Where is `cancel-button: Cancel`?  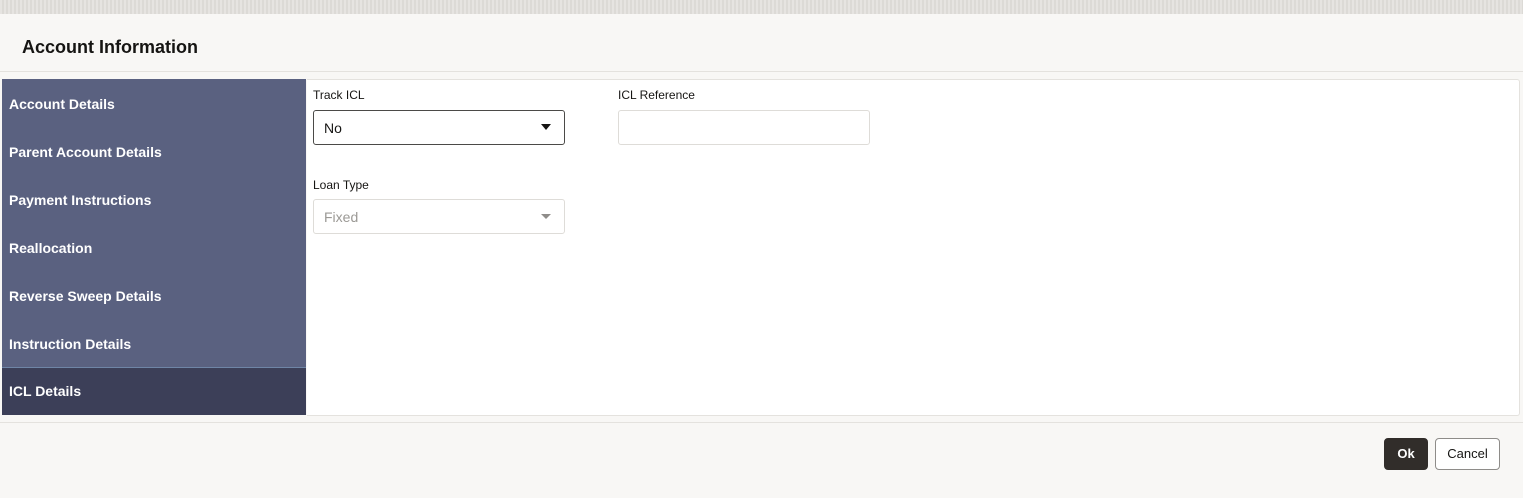 cancel-button: Cancel is located at coordinates (1467, 454).